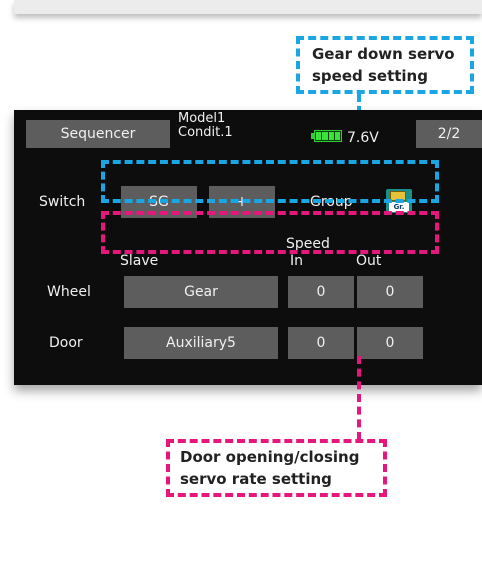 This screenshot has width=482, height=585. What do you see at coordinates (369, 261) in the screenshot?
I see `speed-out-header: Out` at bounding box center [369, 261].